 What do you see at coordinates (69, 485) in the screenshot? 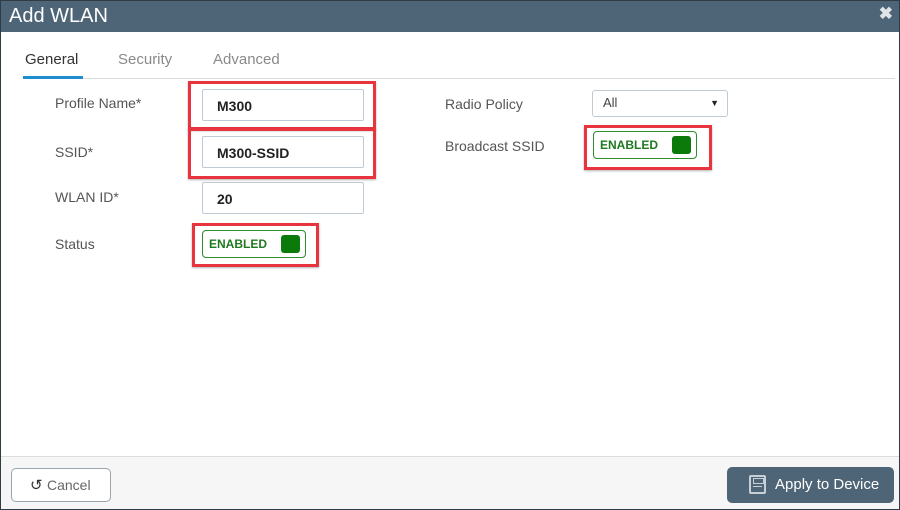
I see `cancel-label: Cancel` at bounding box center [69, 485].